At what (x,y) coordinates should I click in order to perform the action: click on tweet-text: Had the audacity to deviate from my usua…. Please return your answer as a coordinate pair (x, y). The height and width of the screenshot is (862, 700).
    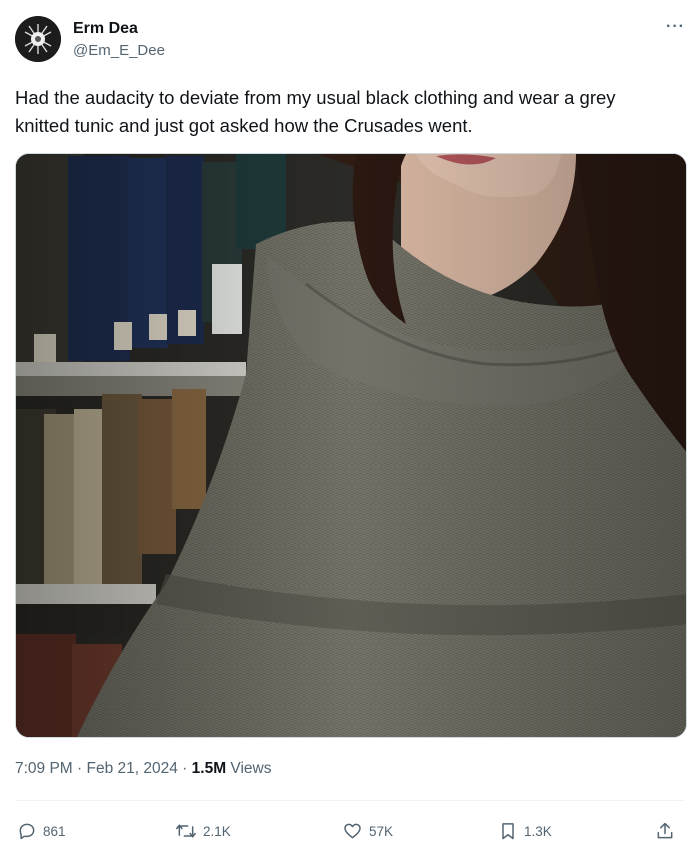
    Looking at the image, I should click on (315, 111).